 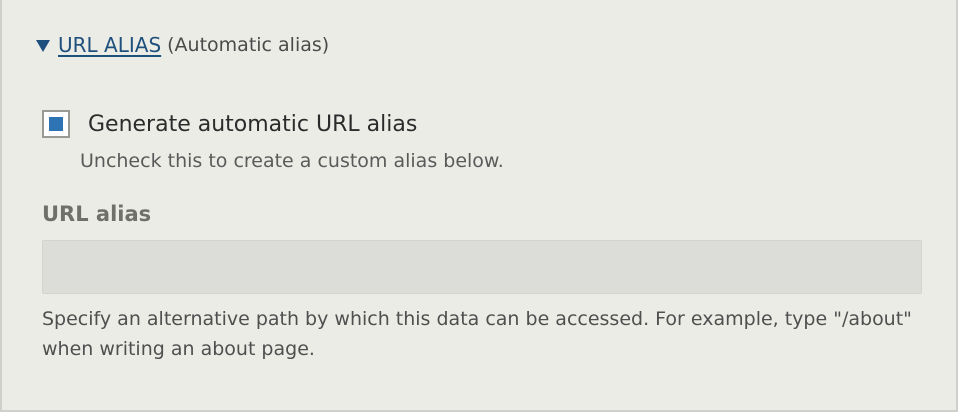 I want to click on triangle-down-icon, so click(x=43, y=46).